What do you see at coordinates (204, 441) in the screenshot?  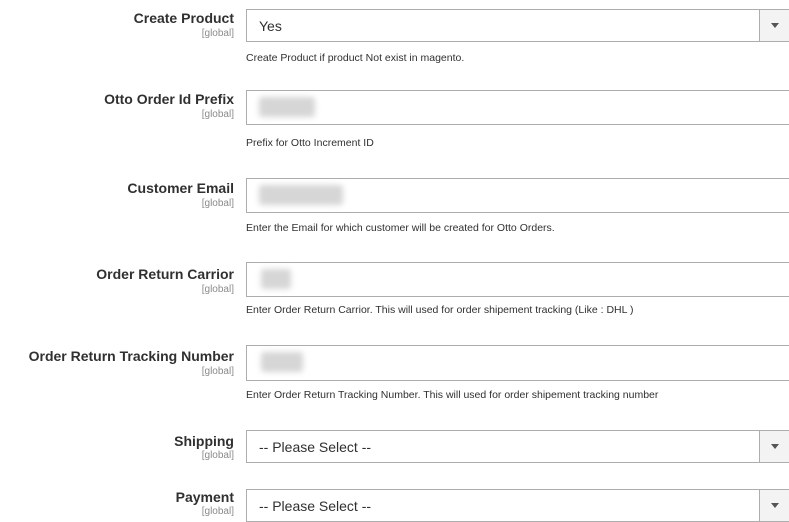 I see `shipping-label: Shipping` at bounding box center [204, 441].